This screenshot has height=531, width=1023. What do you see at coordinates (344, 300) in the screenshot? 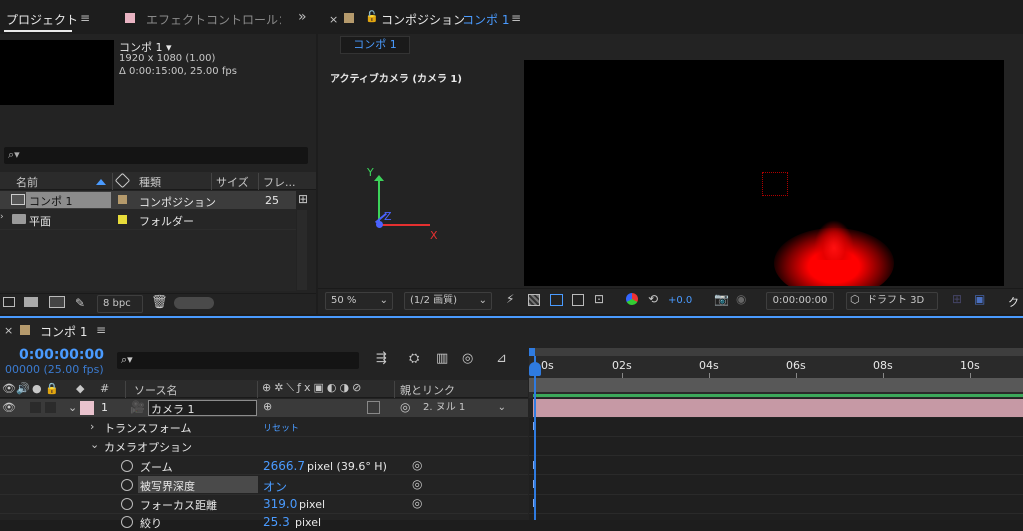
I see `zoom-value: 50 %` at bounding box center [344, 300].